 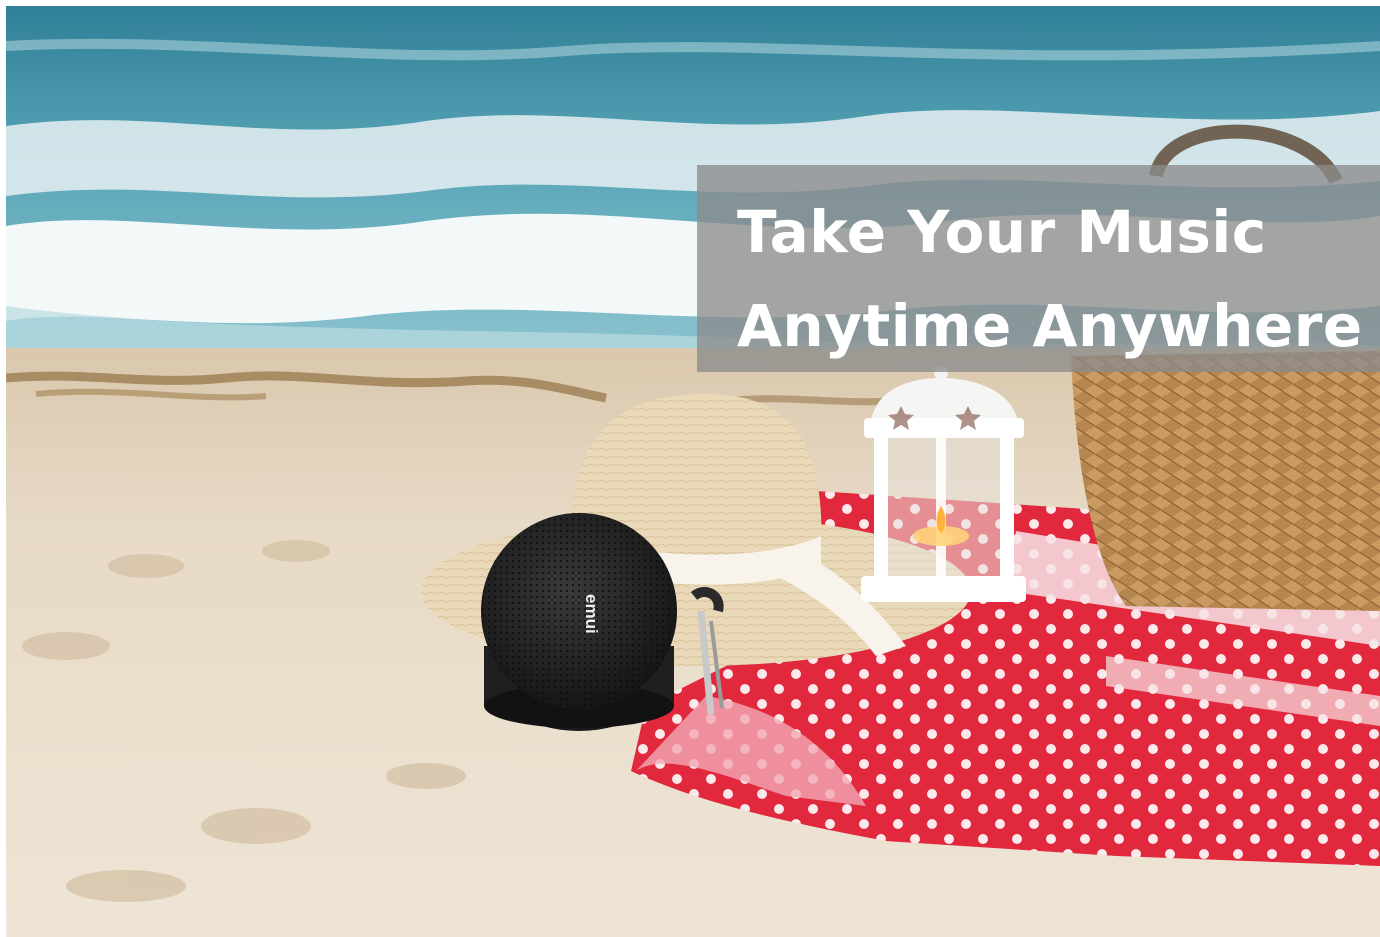 I want to click on speaker-brand-mark: emui, so click(x=591, y=614).